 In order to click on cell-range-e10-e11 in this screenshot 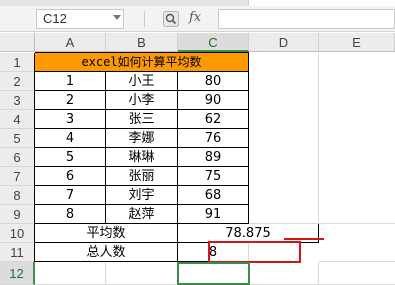, I will do `click(357, 243)`.